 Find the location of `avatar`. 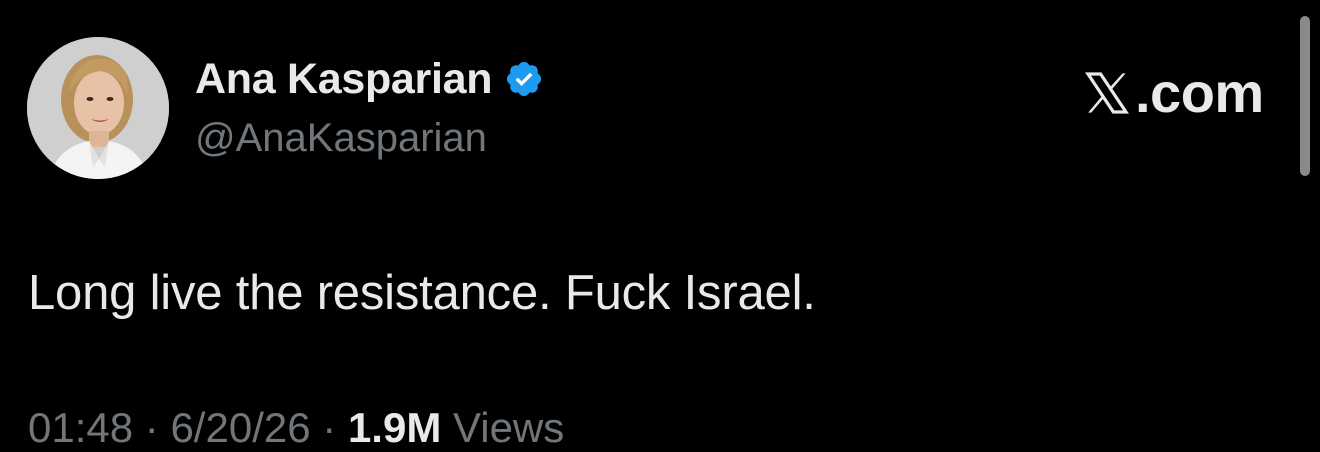

avatar is located at coordinates (98, 108).